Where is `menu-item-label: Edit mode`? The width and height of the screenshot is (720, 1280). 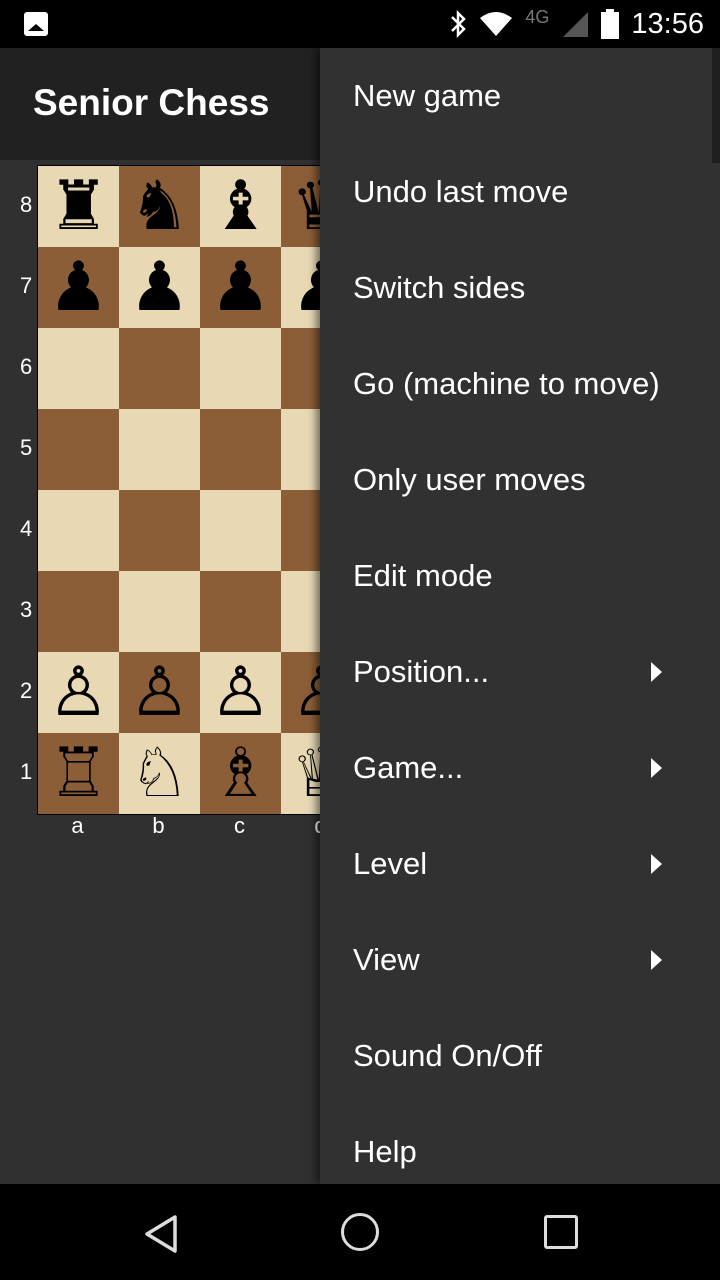
menu-item-label: Edit mode is located at coordinates (423, 575).